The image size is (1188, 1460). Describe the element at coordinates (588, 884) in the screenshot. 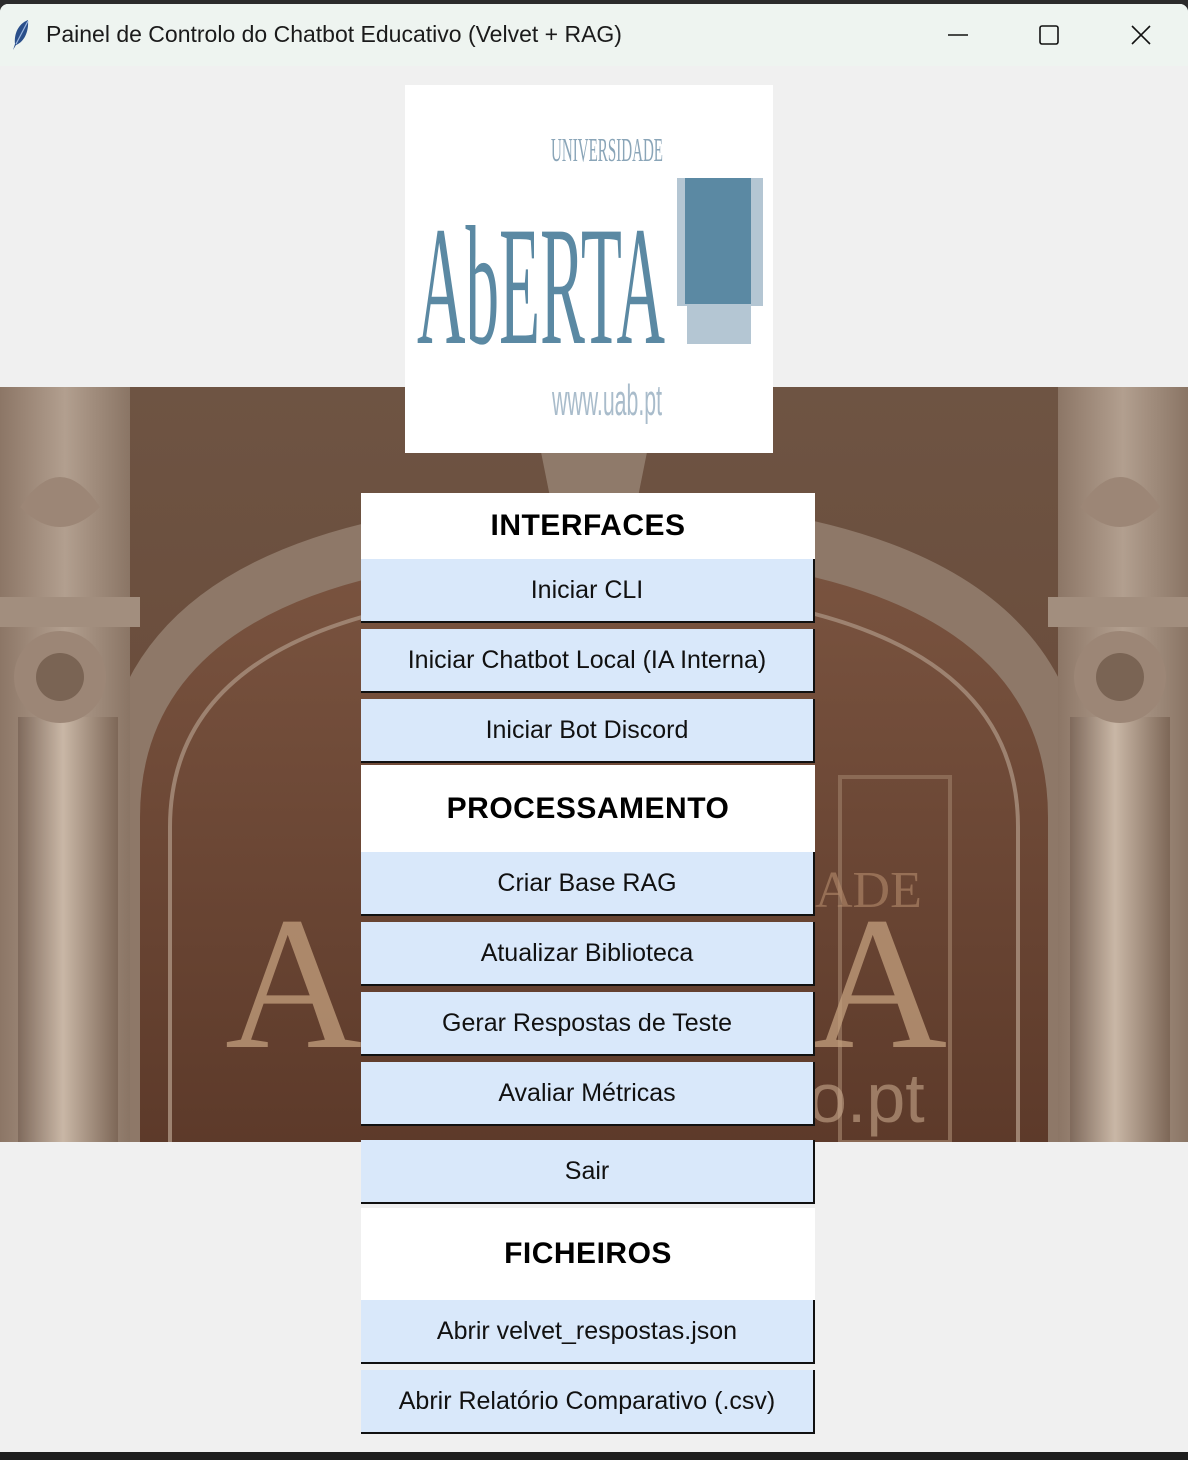

I see `create-rag-base-button: Criar Base RAG` at that location.